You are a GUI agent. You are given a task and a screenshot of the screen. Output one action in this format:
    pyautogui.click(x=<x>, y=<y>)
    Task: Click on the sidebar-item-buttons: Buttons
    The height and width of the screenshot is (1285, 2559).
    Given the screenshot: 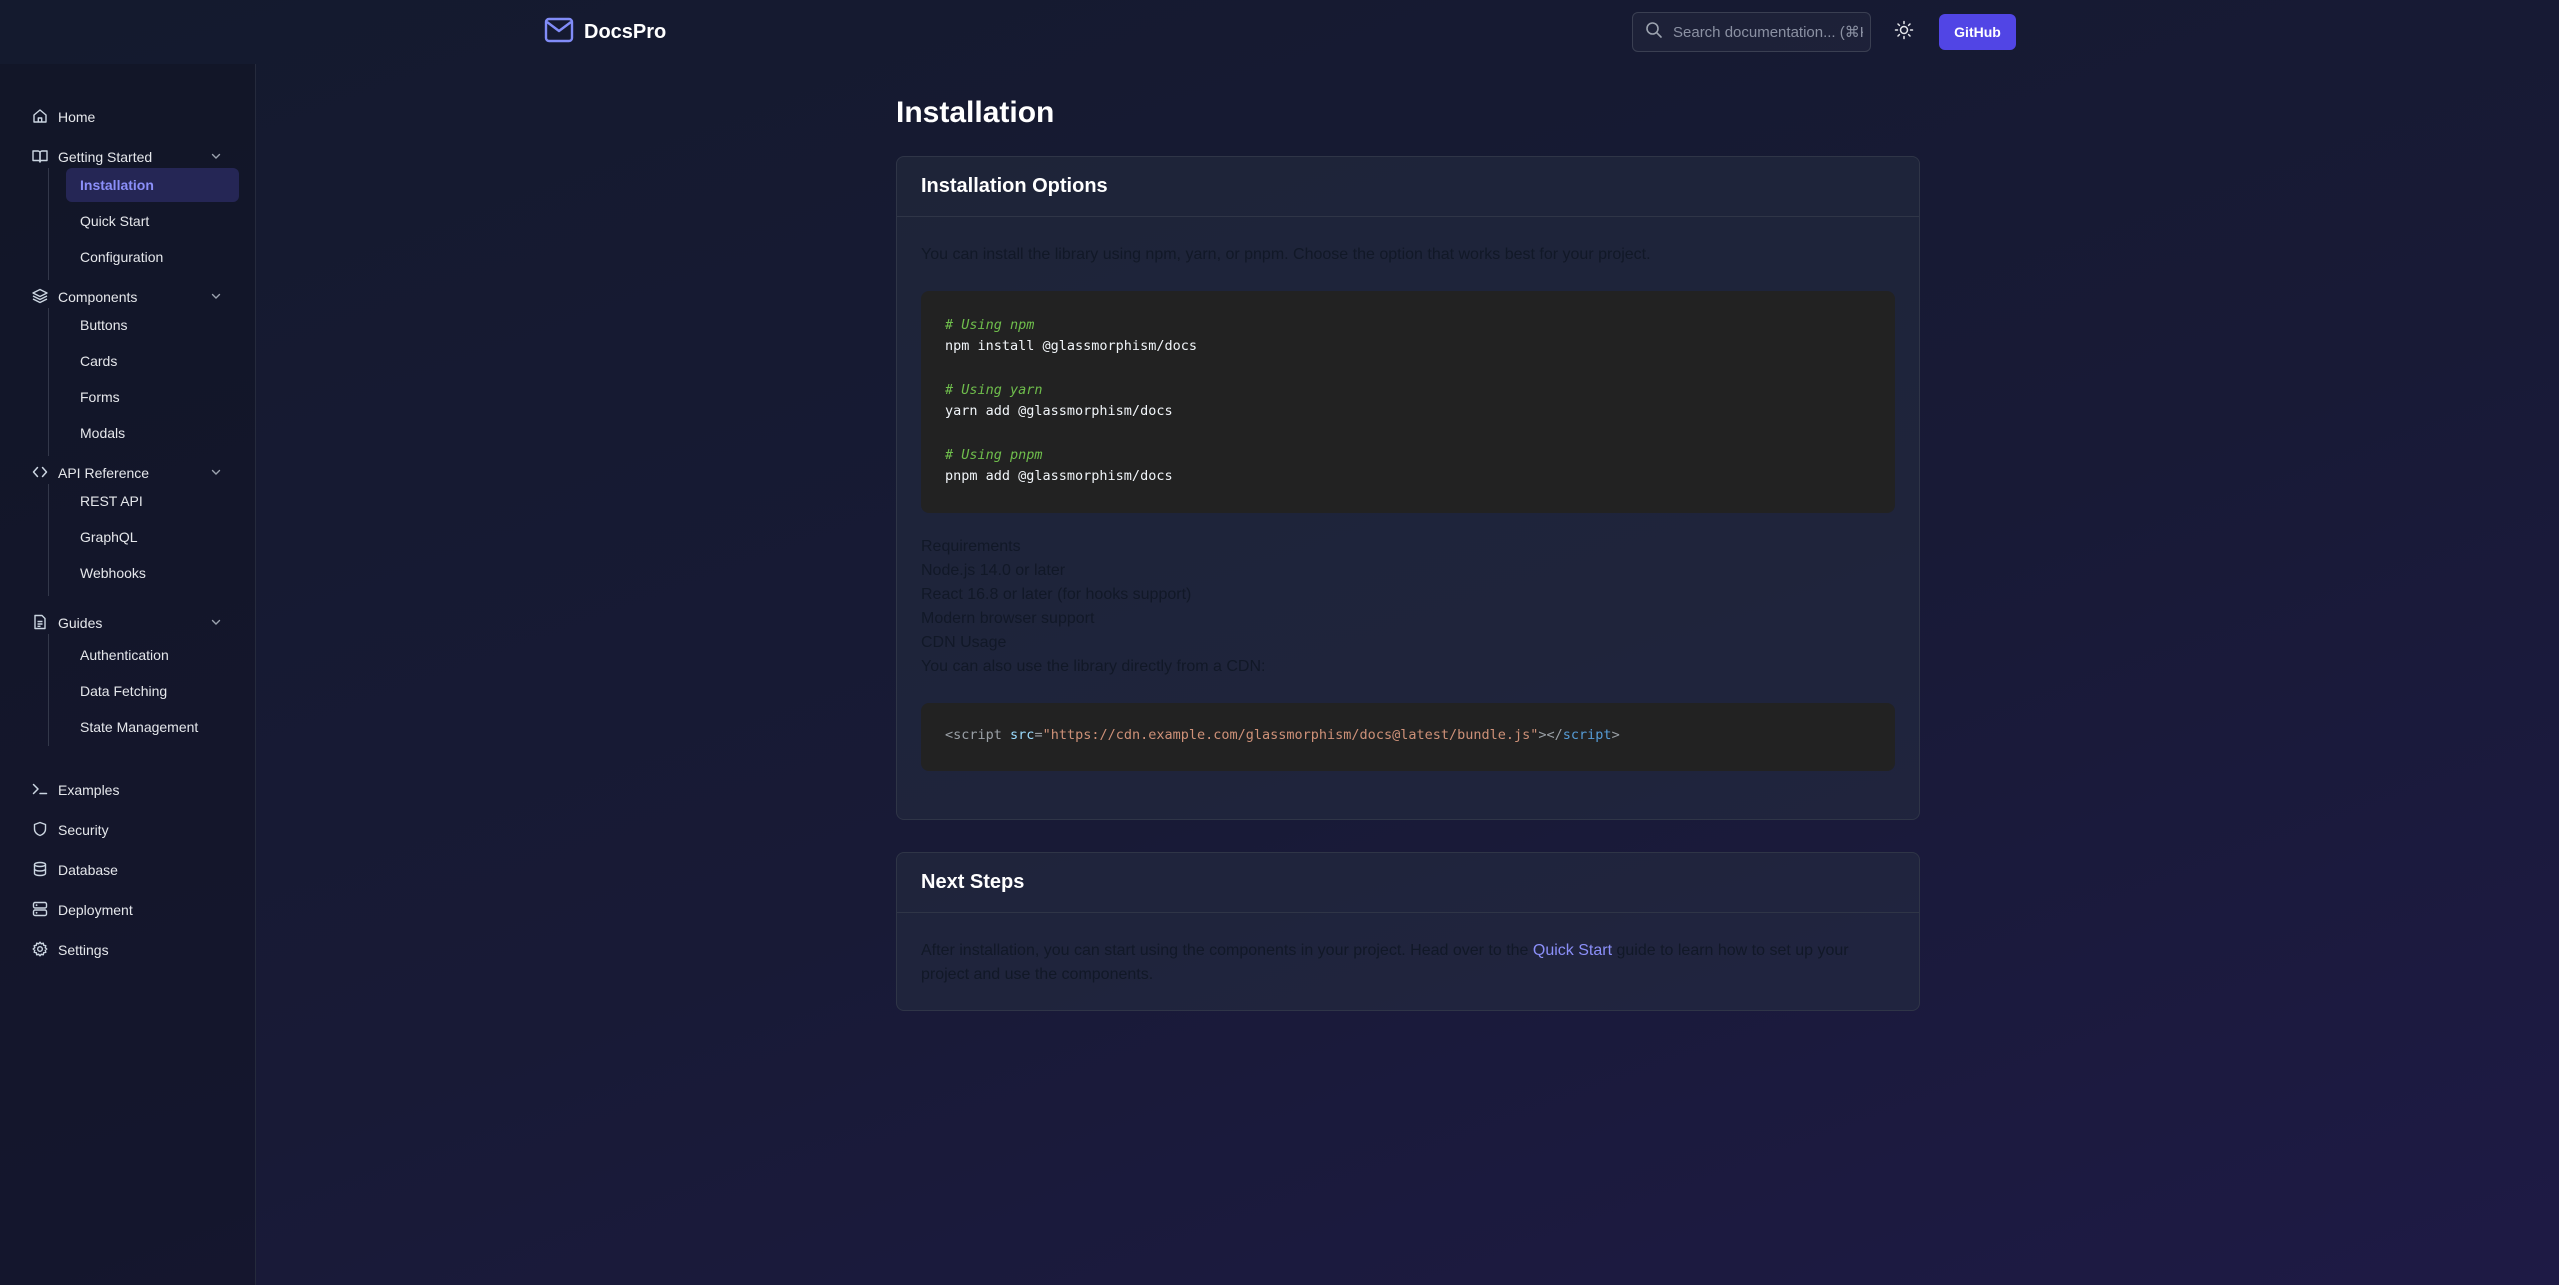 What is the action you would take?
    pyautogui.click(x=152, y=325)
    